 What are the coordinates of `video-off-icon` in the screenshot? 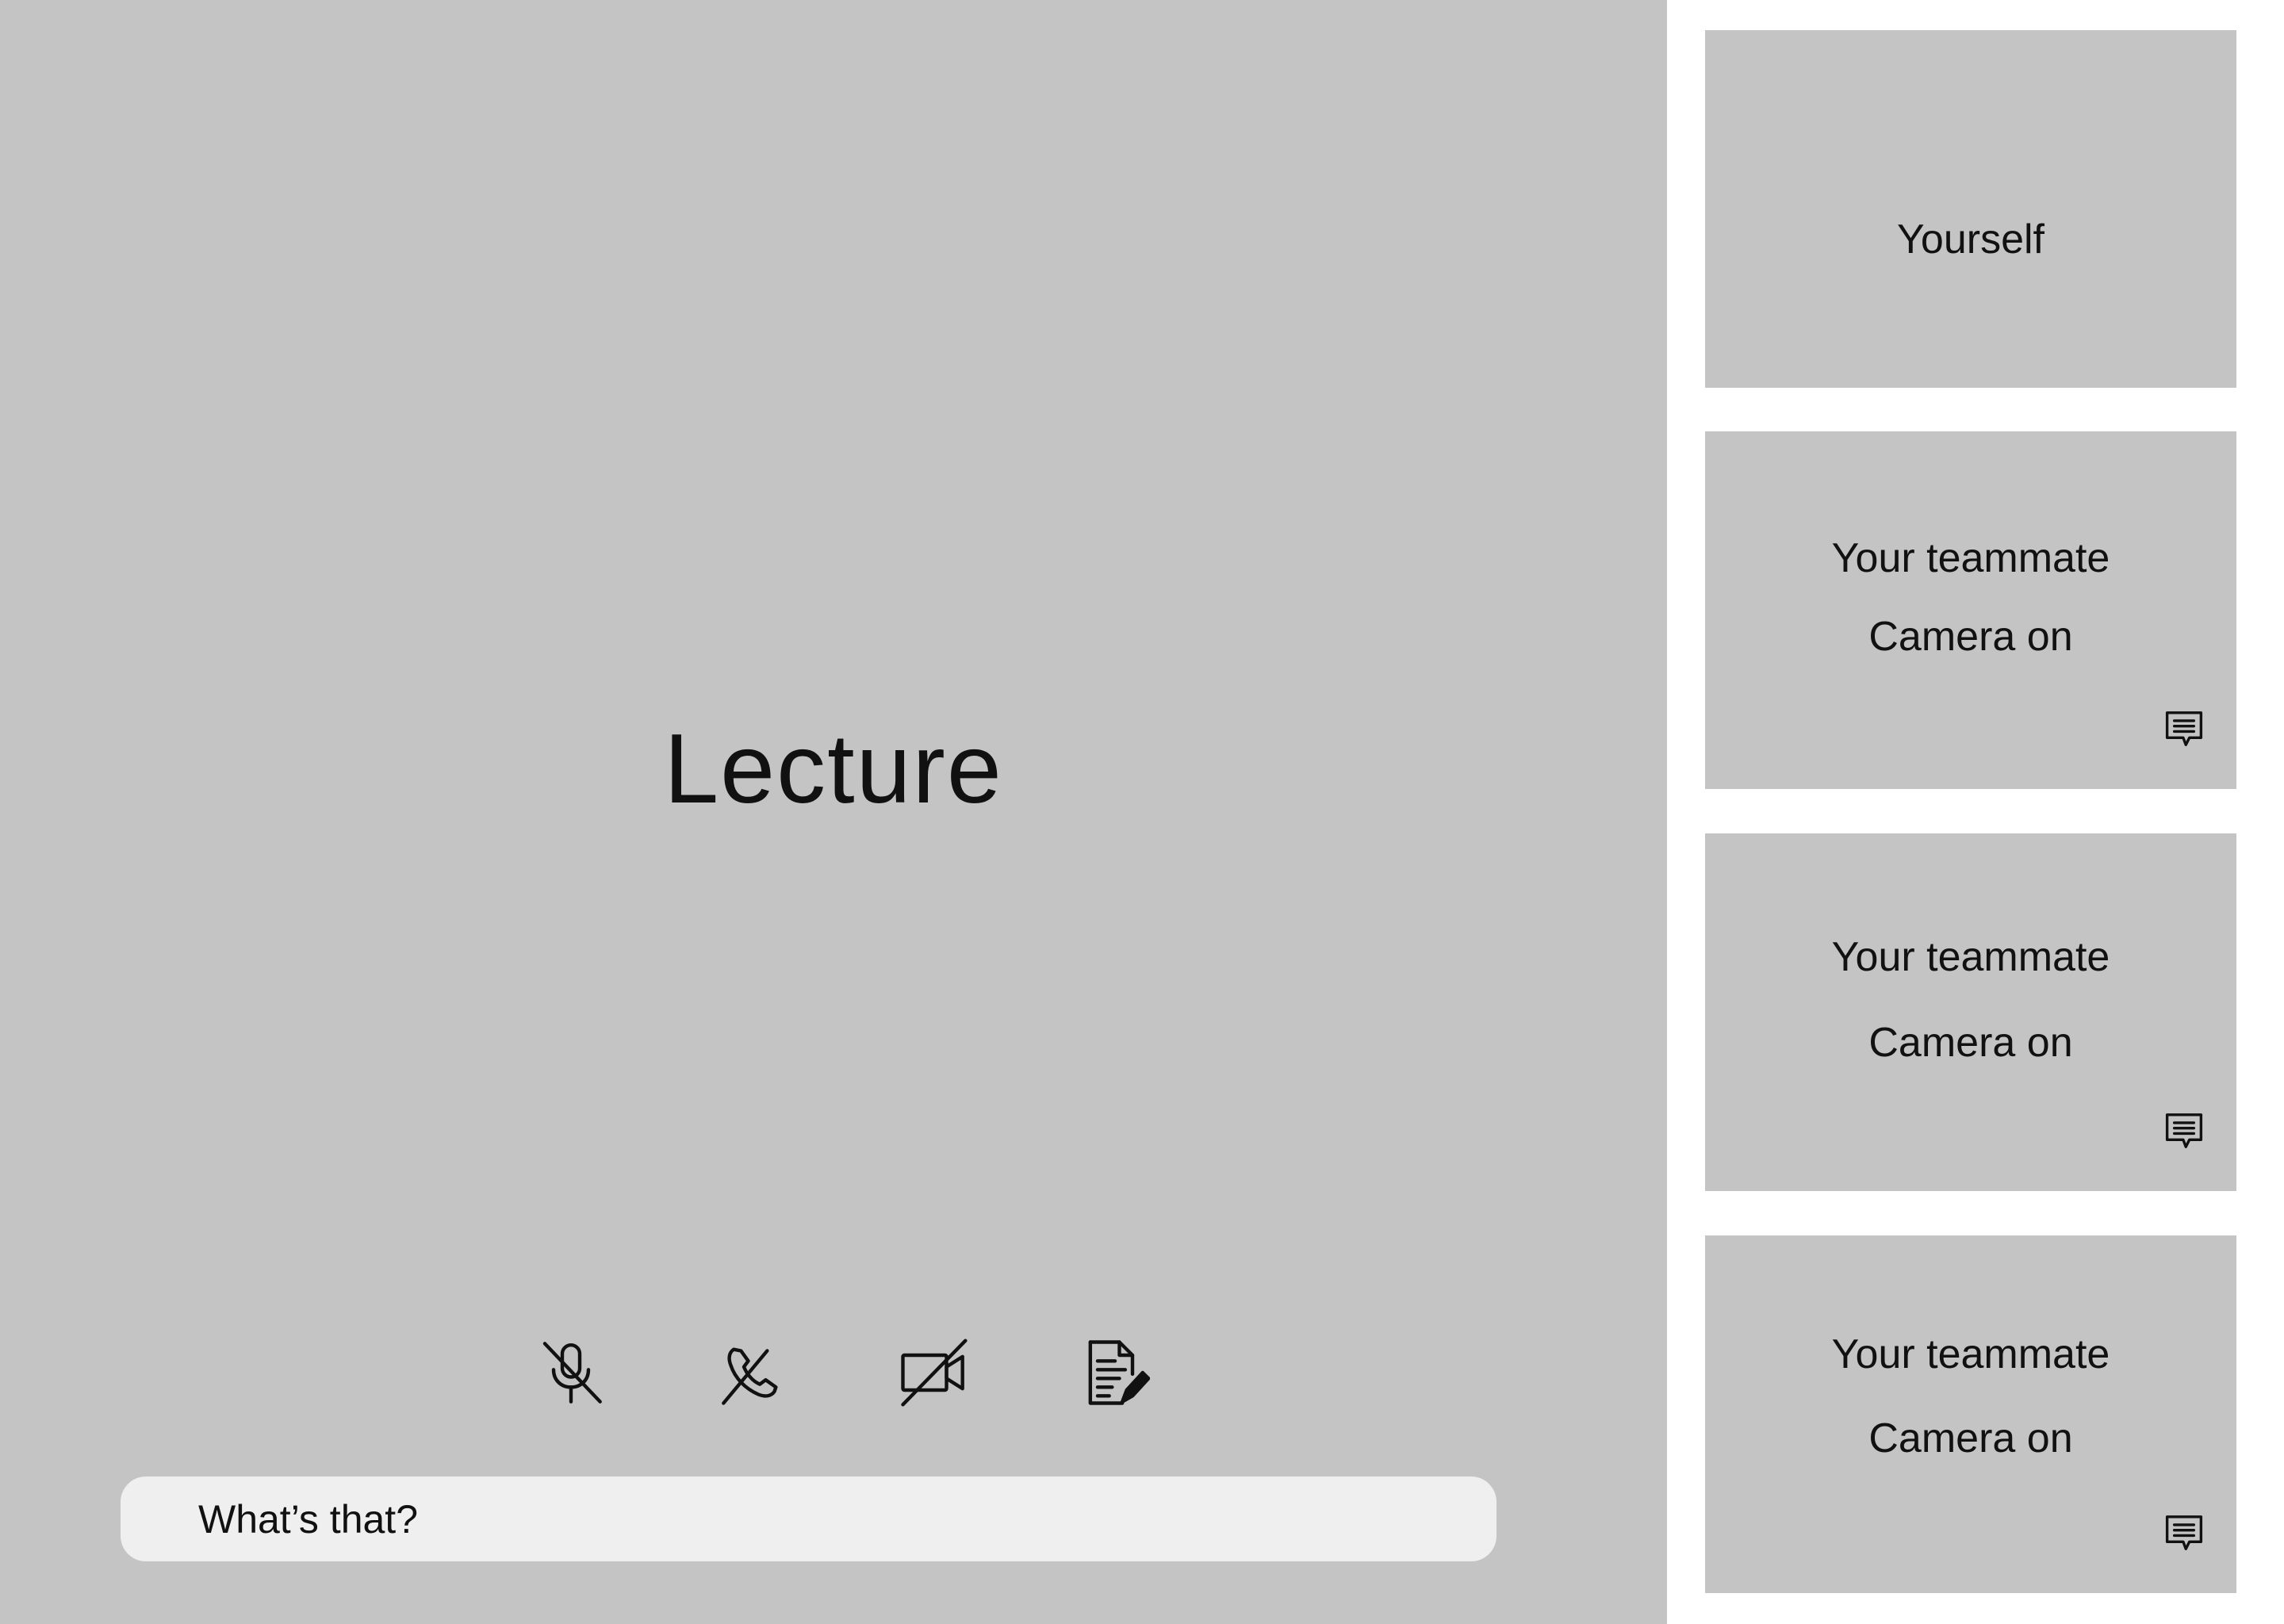 It's located at (934, 1373).